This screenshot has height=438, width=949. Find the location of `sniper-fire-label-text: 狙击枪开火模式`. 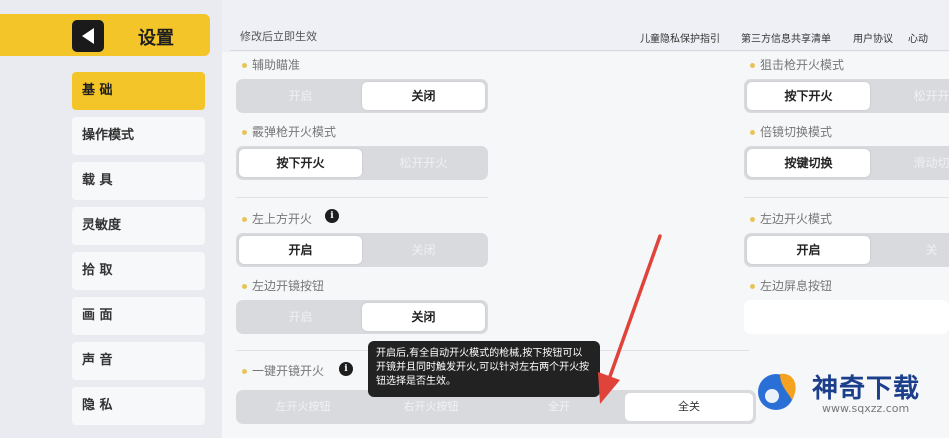

sniper-fire-label-text: 狙击枪开火模式 is located at coordinates (802, 65).